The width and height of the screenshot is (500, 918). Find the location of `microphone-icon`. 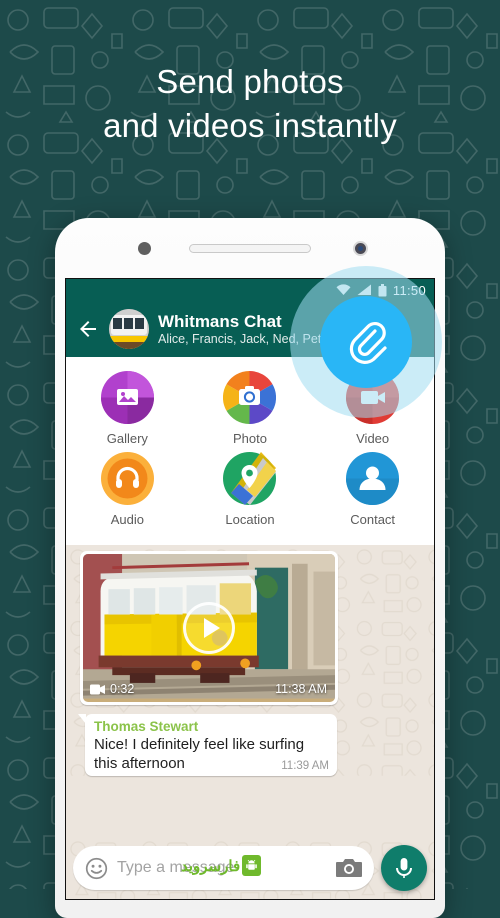

microphone-icon is located at coordinates (404, 868).